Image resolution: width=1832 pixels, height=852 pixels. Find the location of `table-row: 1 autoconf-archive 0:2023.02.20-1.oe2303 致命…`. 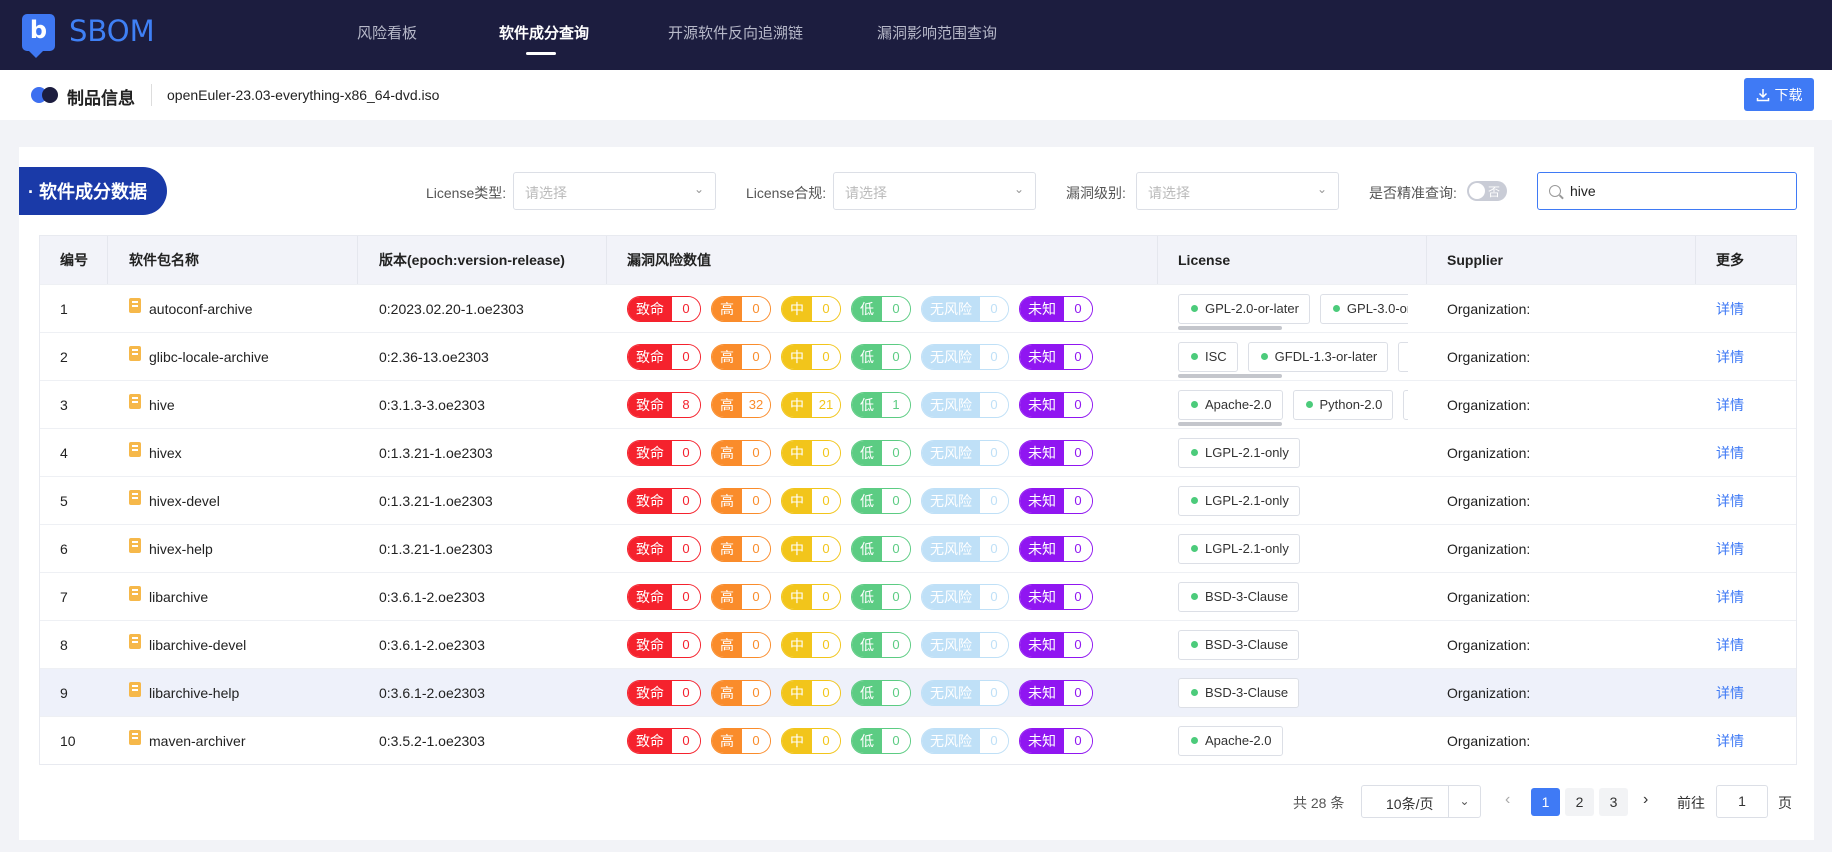

table-row: 1 autoconf-archive 0:2023.02.20-1.oe2303 致命… is located at coordinates (918, 308).